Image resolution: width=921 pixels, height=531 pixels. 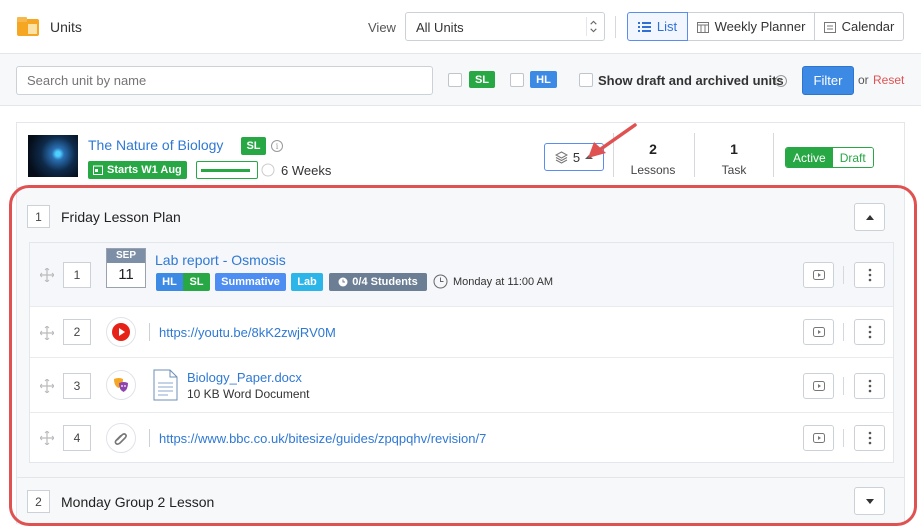 What do you see at coordinates (612, 140) in the screenshot?
I see `annotation-arrow` at bounding box center [612, 140].